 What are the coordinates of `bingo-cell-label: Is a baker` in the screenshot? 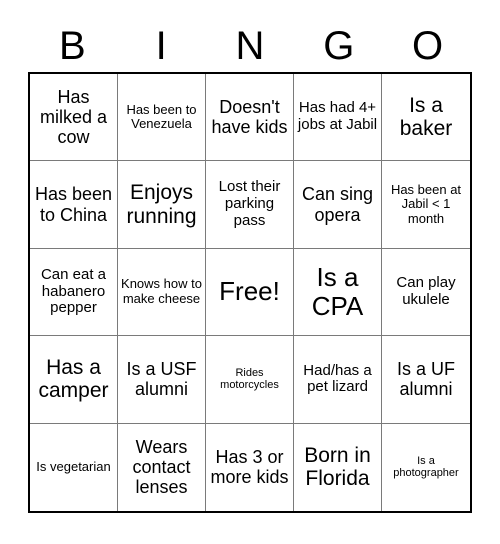 It's located at (426, 117).